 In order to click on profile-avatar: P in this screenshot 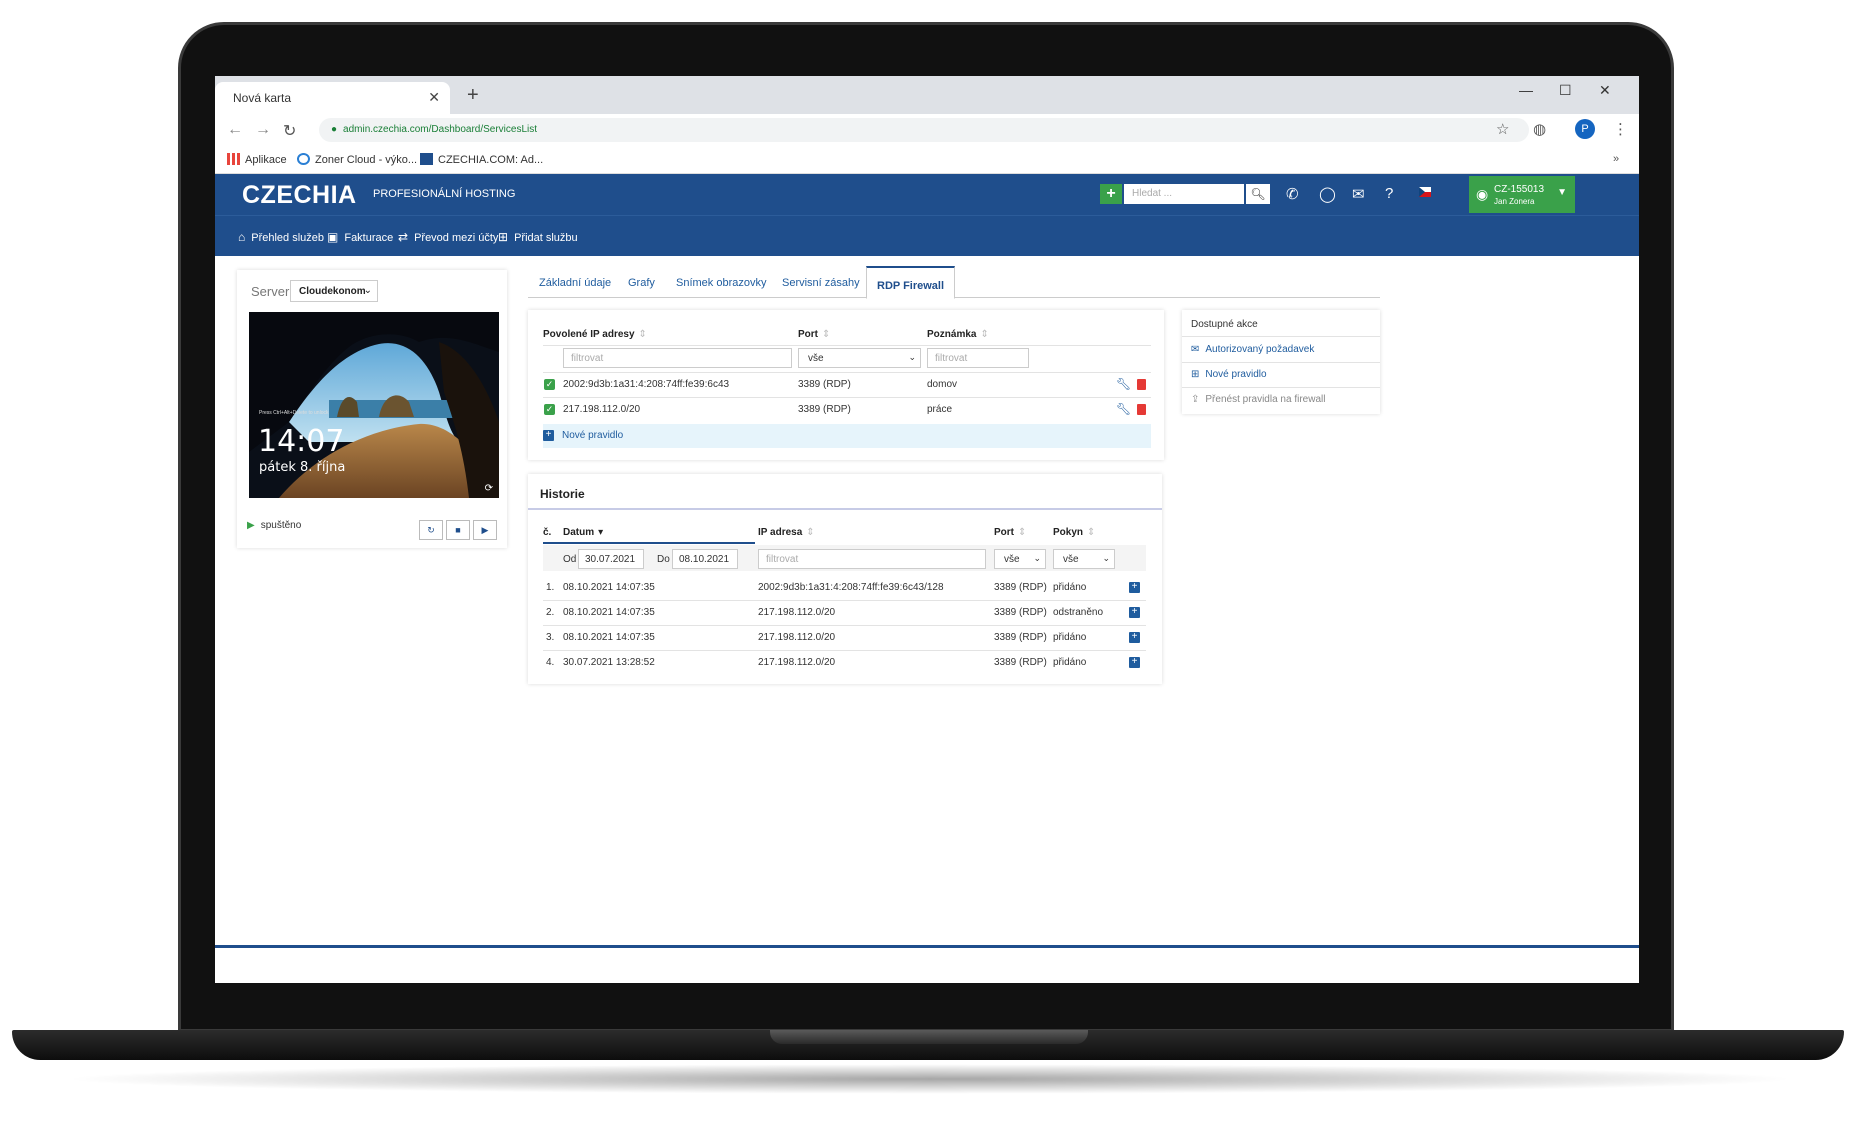, I will do `click(1585, 129)`.